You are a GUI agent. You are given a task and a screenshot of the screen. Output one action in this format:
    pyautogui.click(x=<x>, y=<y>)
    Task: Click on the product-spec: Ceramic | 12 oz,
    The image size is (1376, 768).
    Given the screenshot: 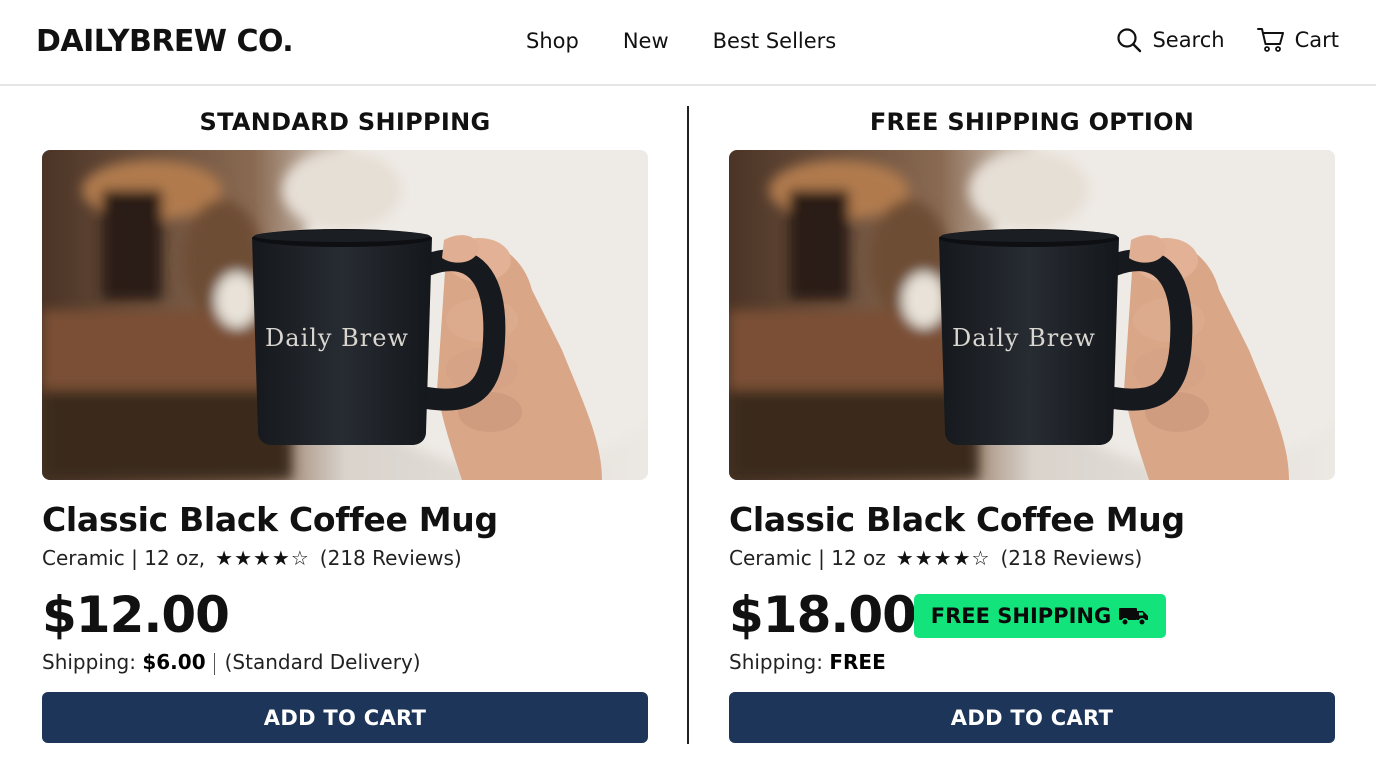 What is the action you would take?
    pyautogui.click(x=124, y=558)
    